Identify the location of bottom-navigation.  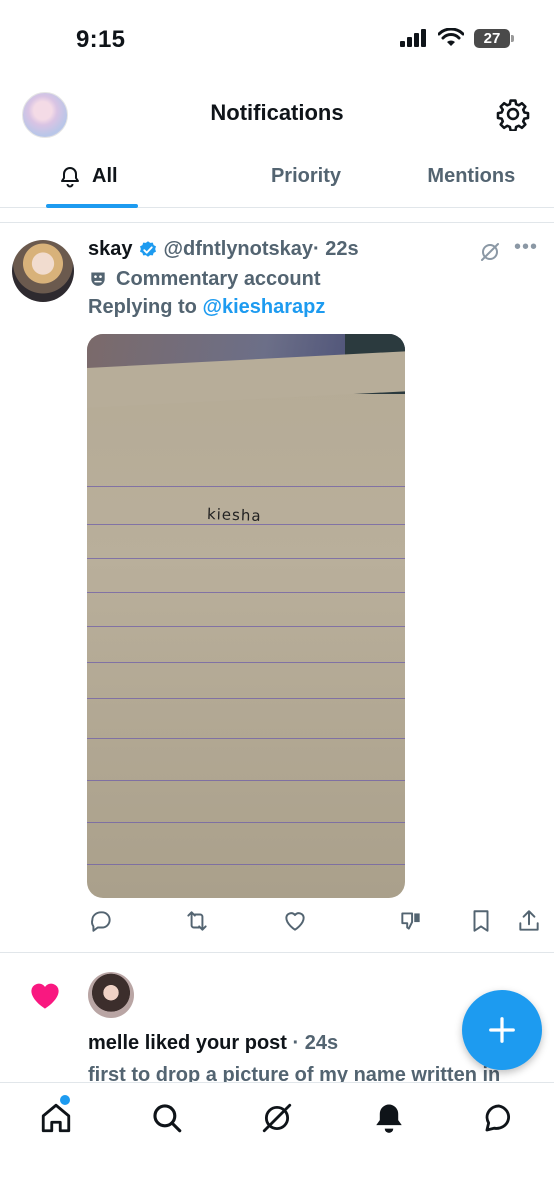
(277, 1141).